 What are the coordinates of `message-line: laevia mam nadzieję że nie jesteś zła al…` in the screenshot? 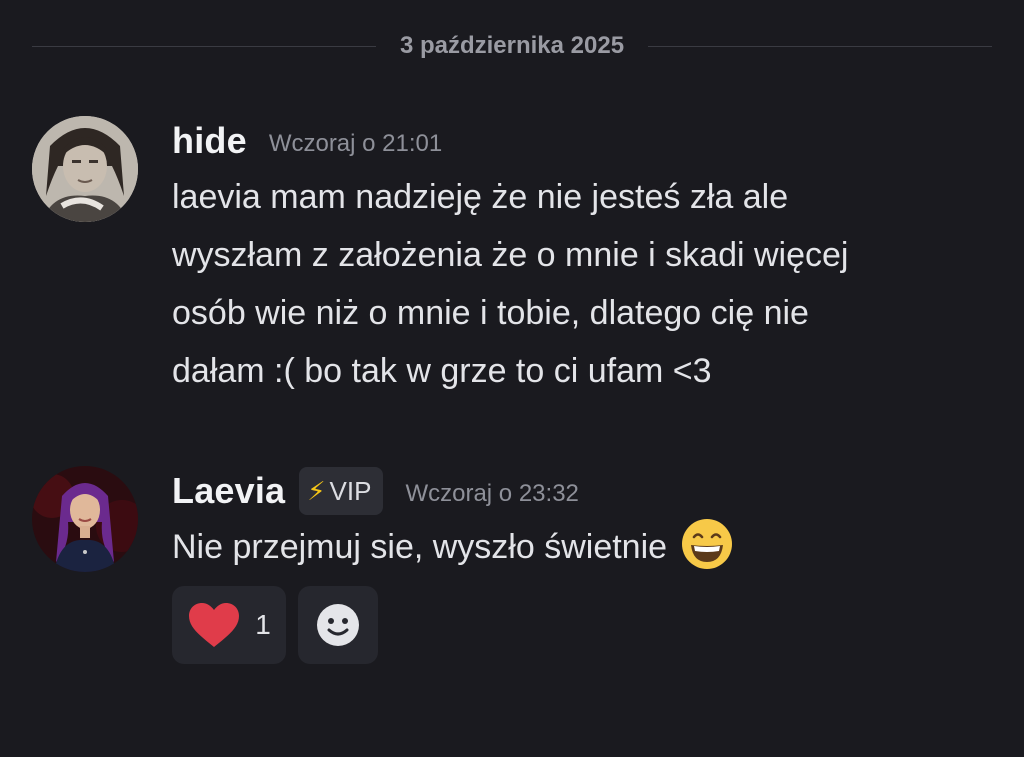 It's located at (480, 197).